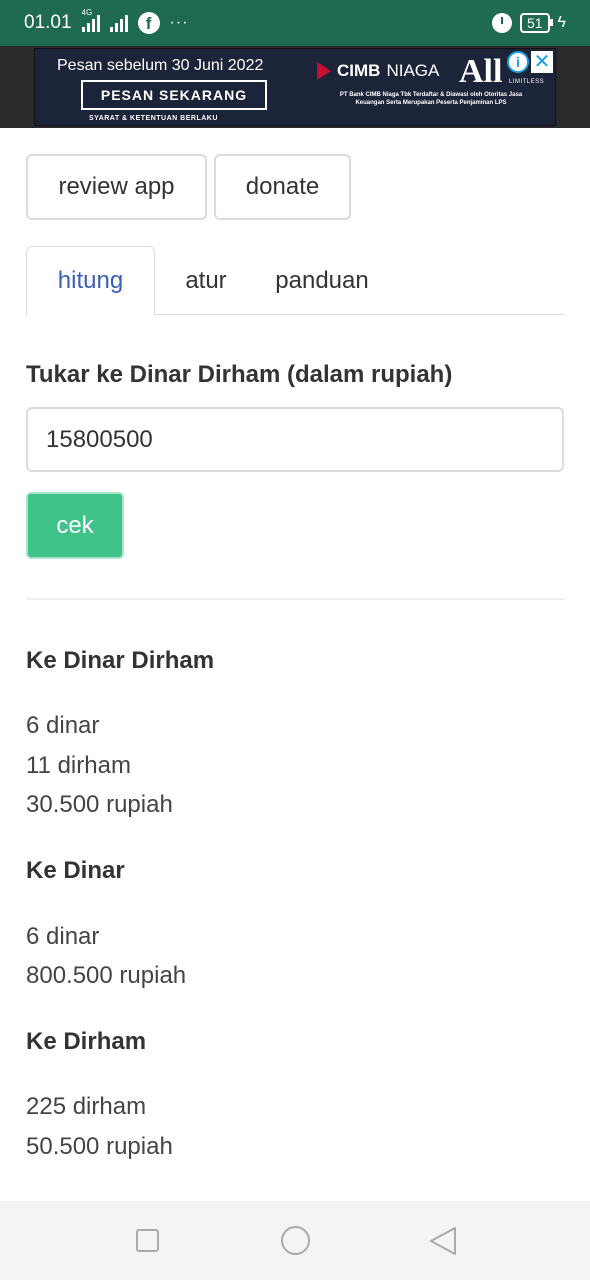  I want to click on review-app-button: review app, so click(116, 187).